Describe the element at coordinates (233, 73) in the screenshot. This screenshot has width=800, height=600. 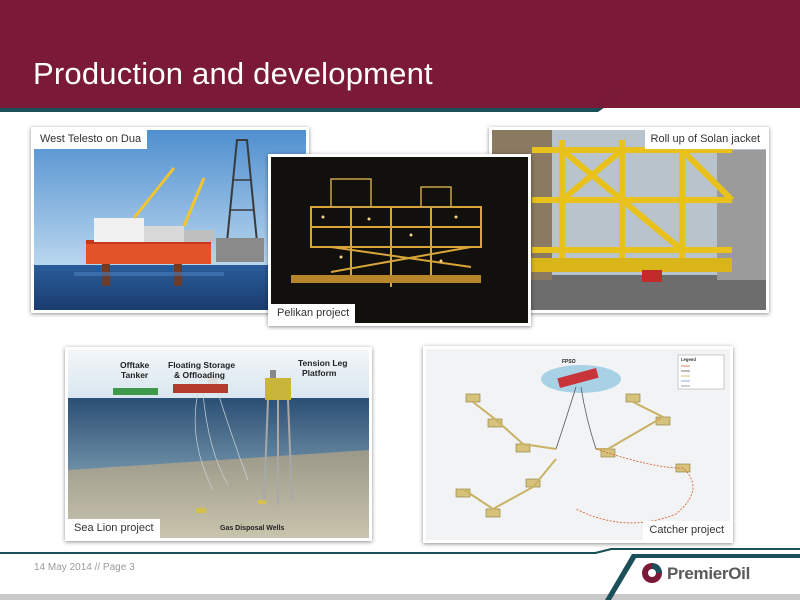
I see `page-title: Production and development` at that location.